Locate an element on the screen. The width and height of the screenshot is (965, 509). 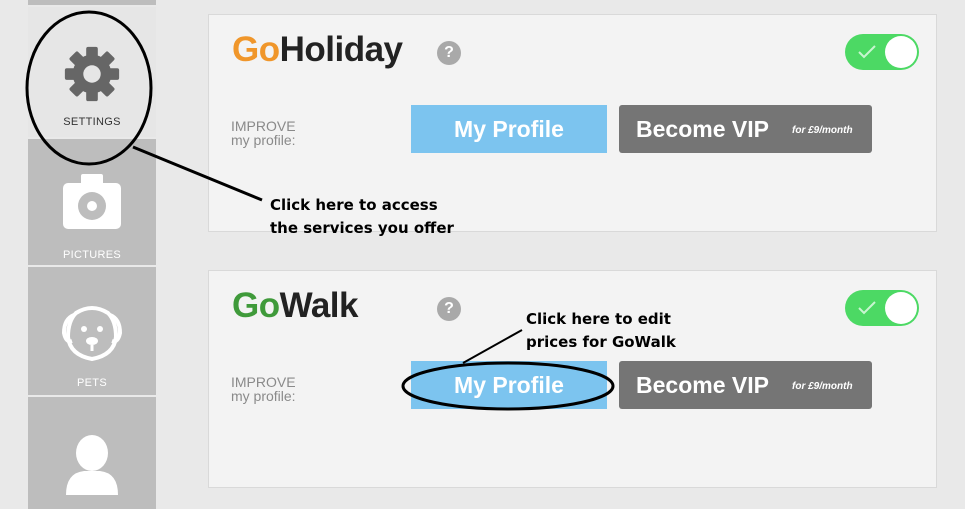
sidebar-item-pictures: PICTURES is located at coordinates (92, 202).